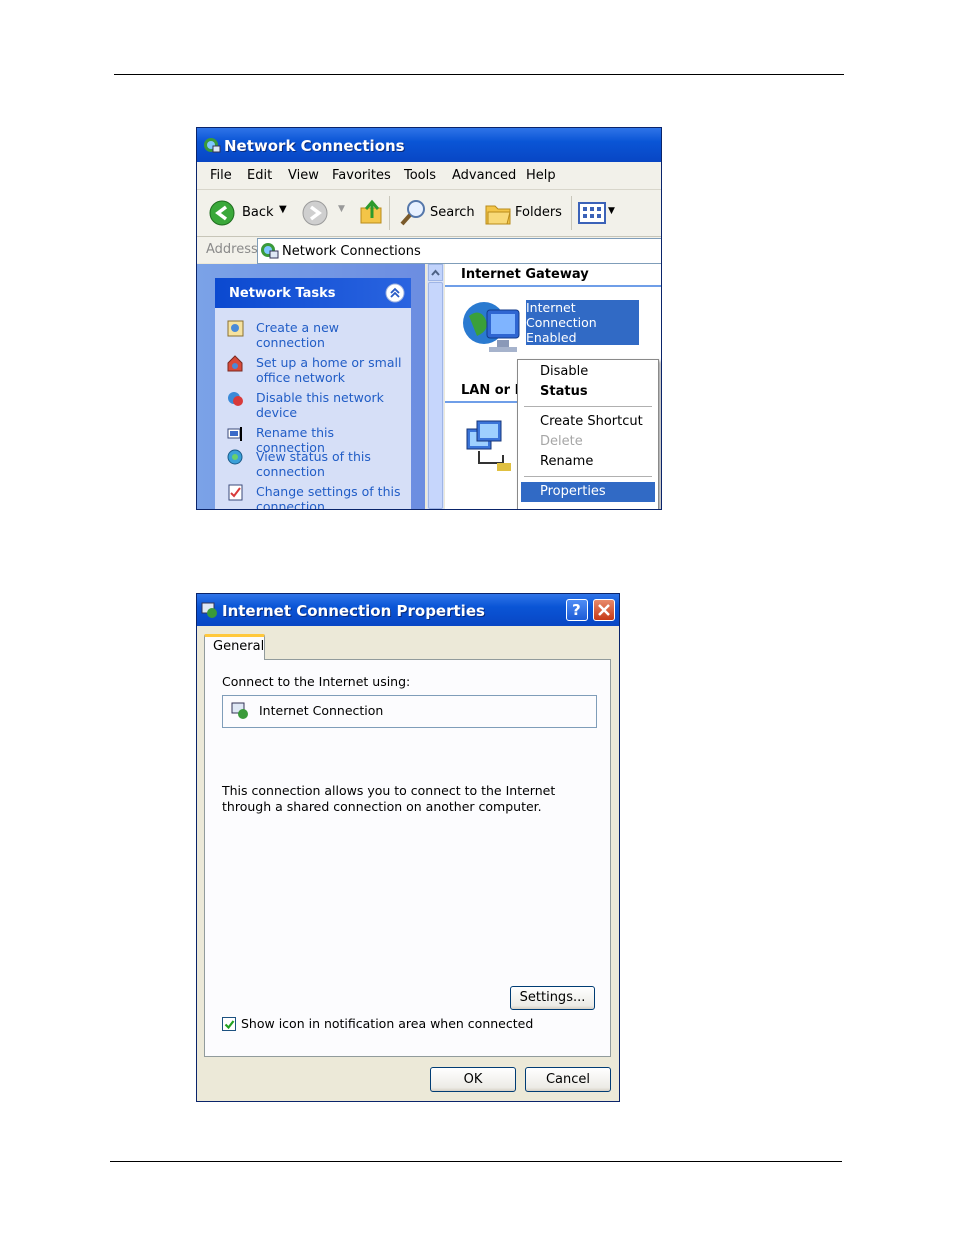 The image size is (954, 1235). What do you see at coordinates (498, 215) in the screenshot?
I see `folders-icon` at bounding box center [498, 215].